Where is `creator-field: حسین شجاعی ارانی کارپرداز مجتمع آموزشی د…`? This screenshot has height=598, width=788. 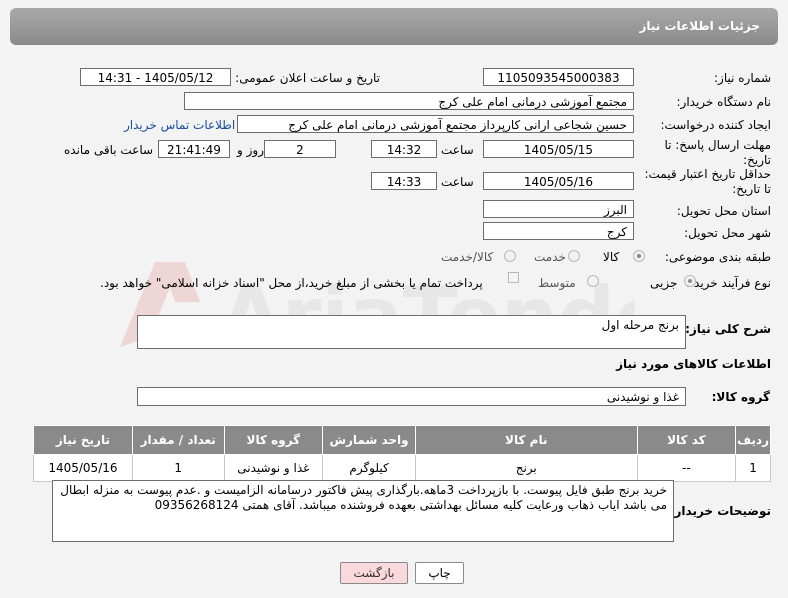
creator-field: حسین شجاعی ارانی کارپرداز مجتمع آموزشی د… is located at coordinates (435, 124).